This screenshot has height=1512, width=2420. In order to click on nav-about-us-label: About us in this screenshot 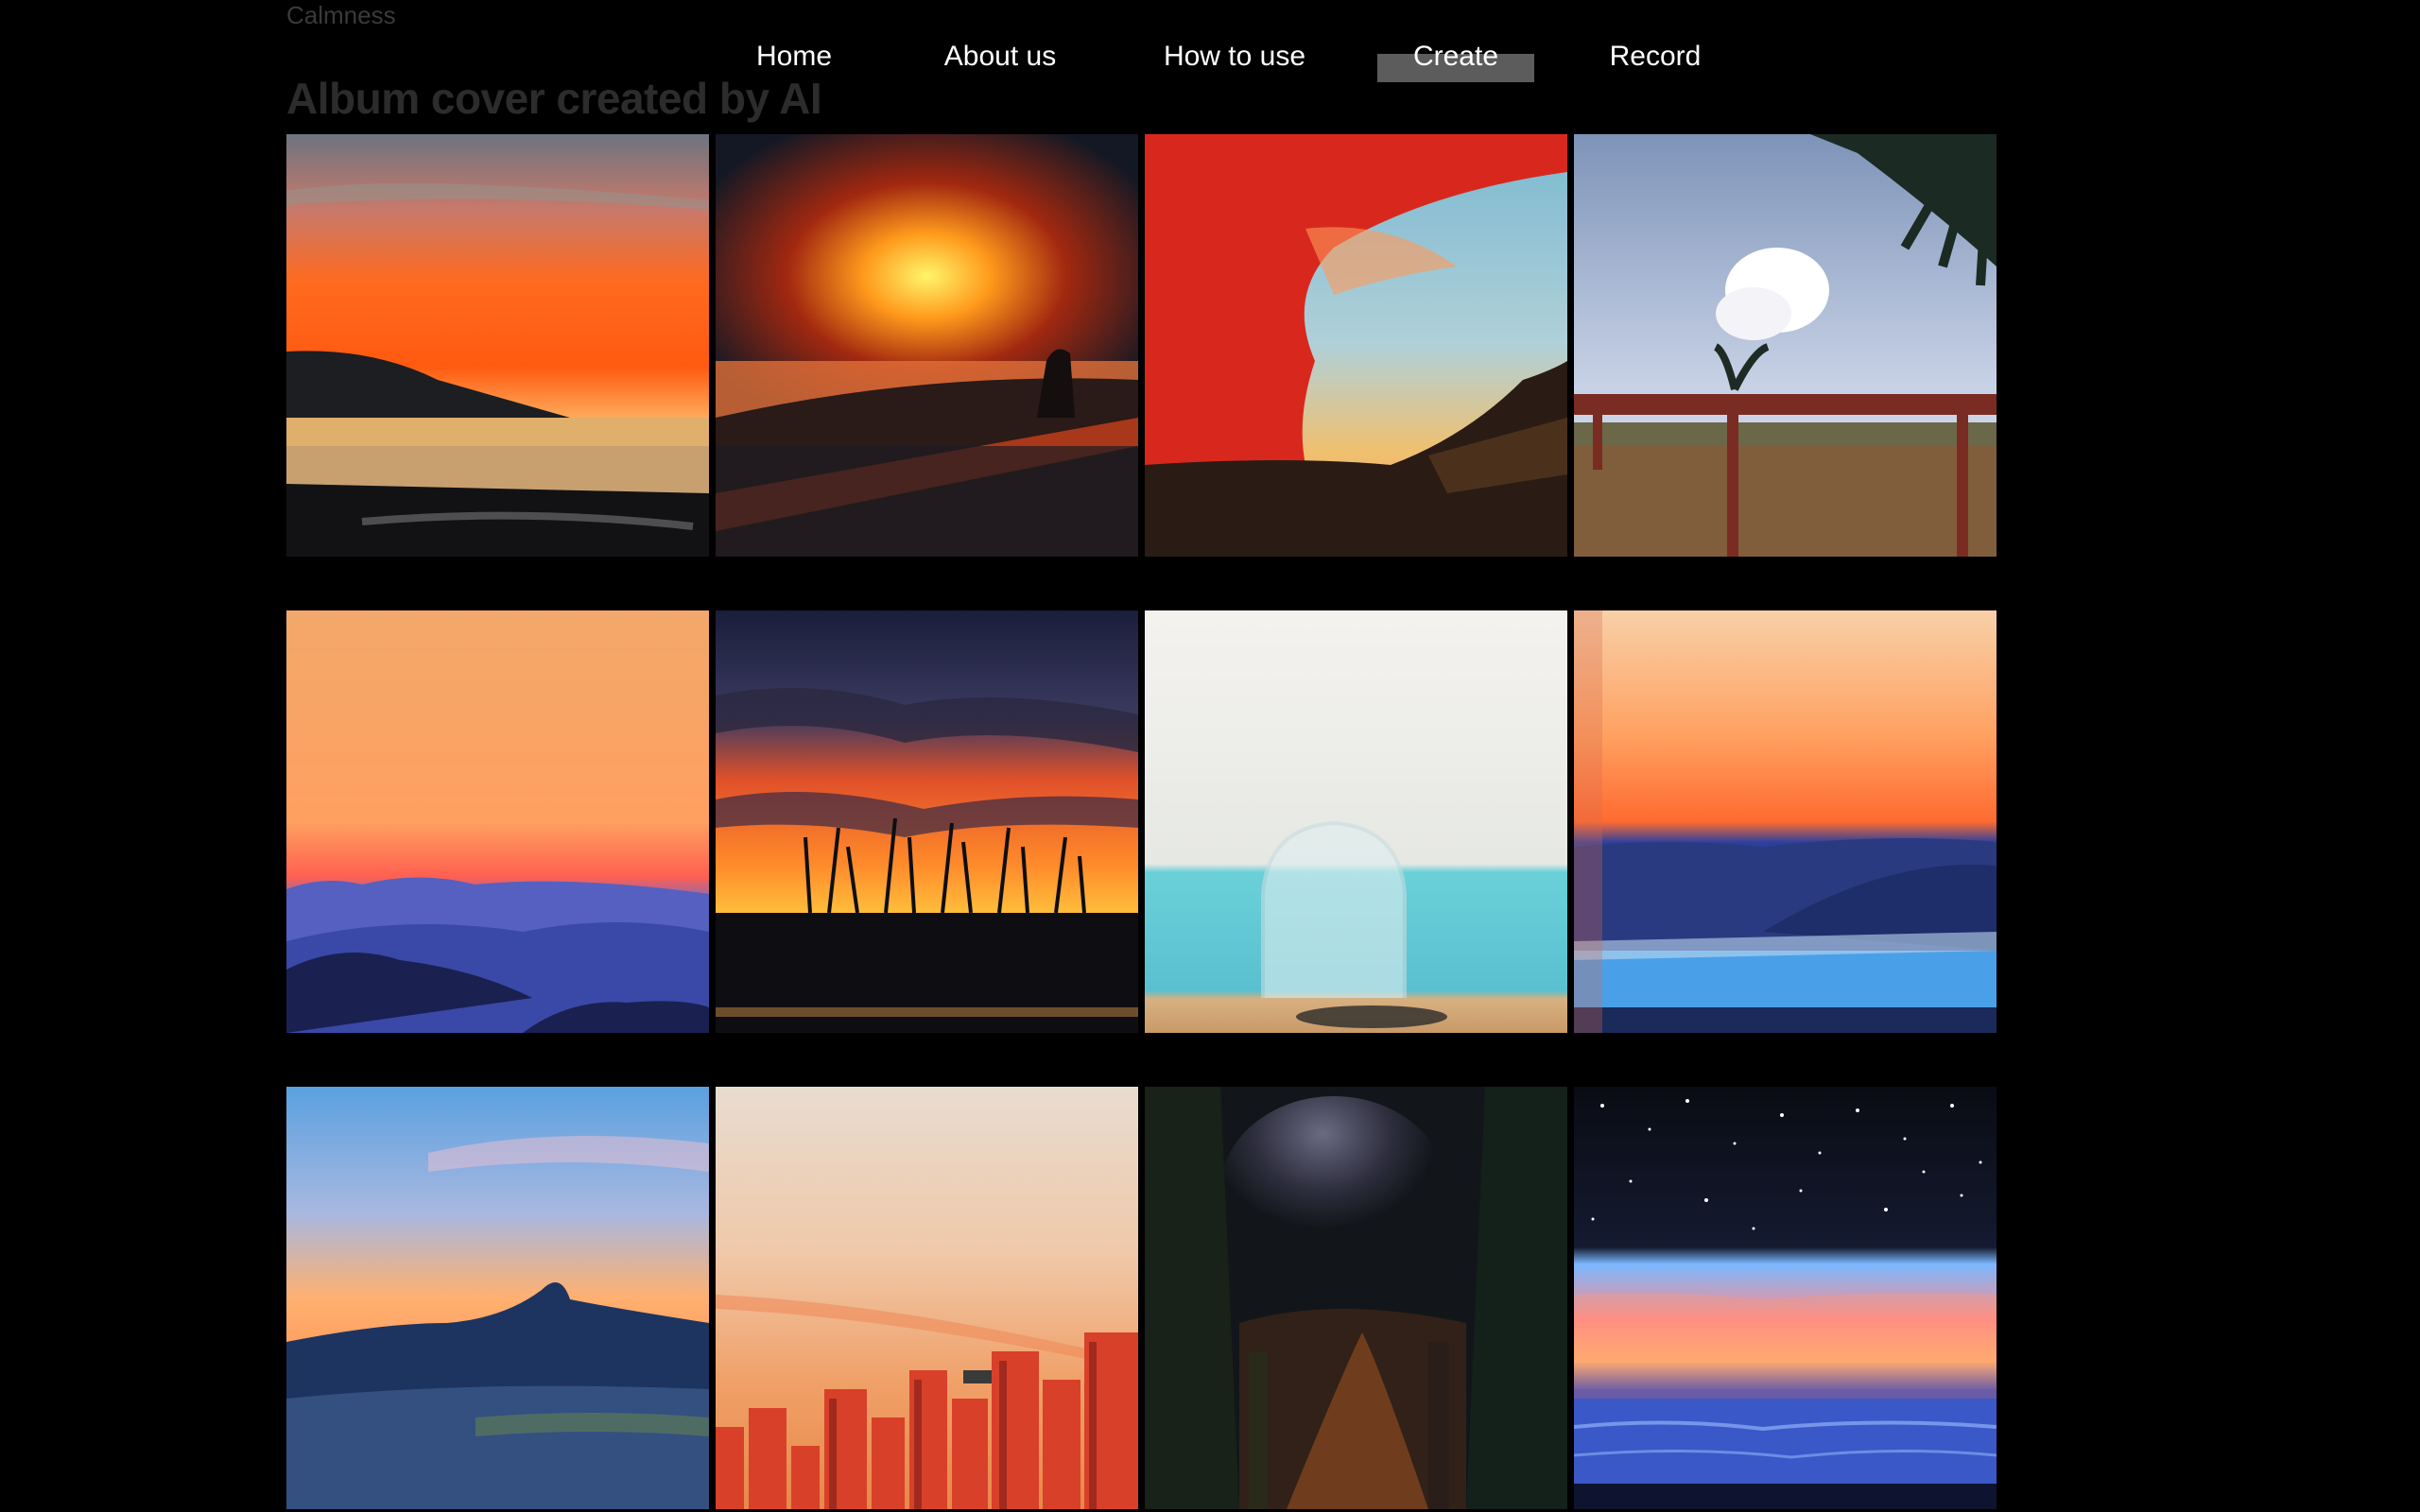, I will do `click(1000, 56)`.